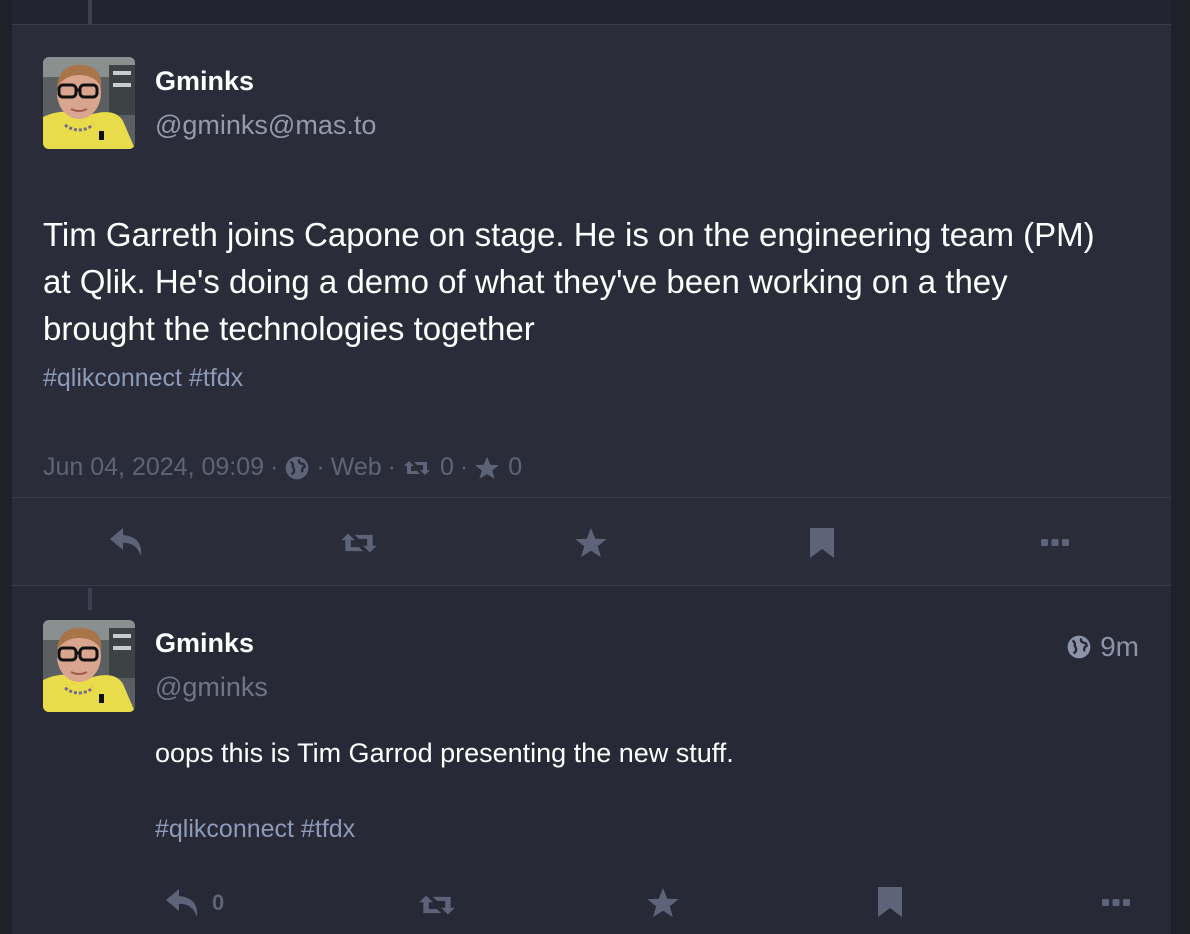 Image resolution: width=1190 pixels, height=934 pixels. Describe the element at coordinates (282, 467) in the screenshot. I see `status-meta: Jun 04, 2024, 09:09 · · Web · 0 · 0` at that location.